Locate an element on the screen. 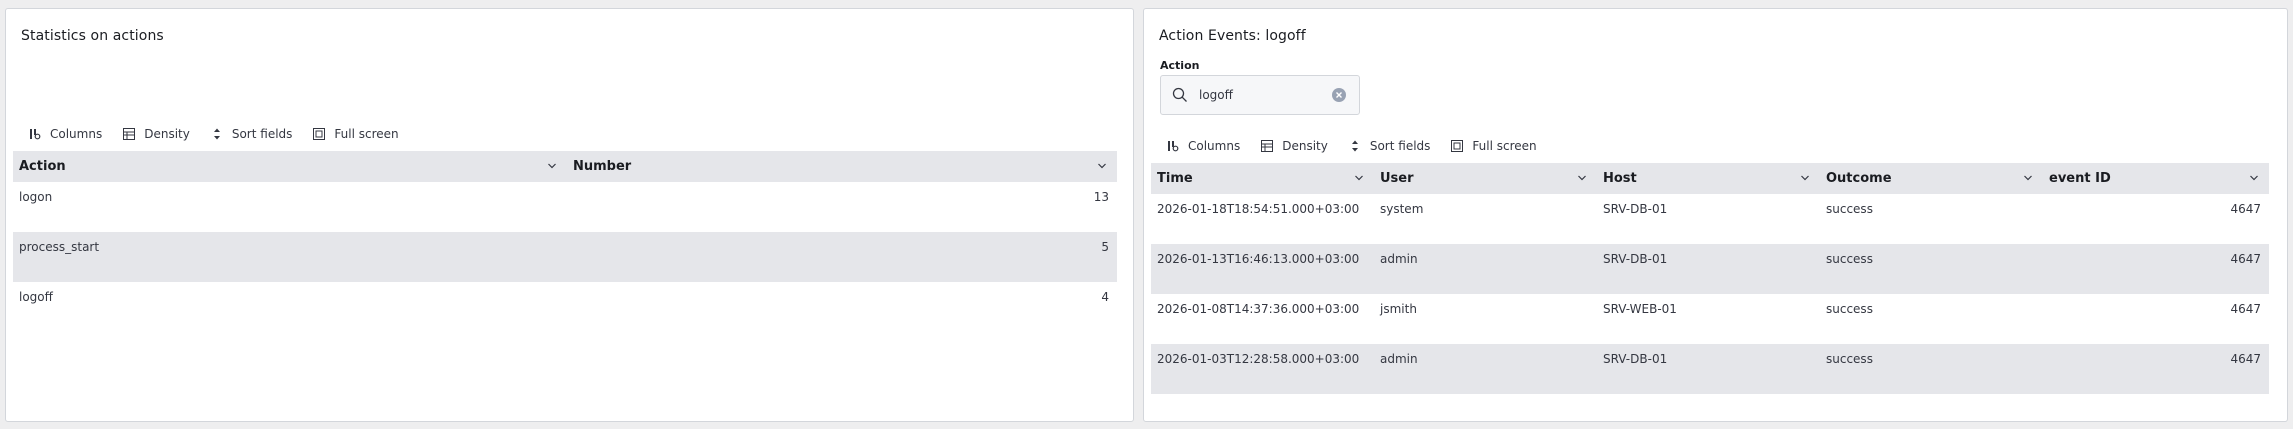 The height and width of the screenshot is (429, 2293). cell-action: process_start is located at coordinates (59, 247).